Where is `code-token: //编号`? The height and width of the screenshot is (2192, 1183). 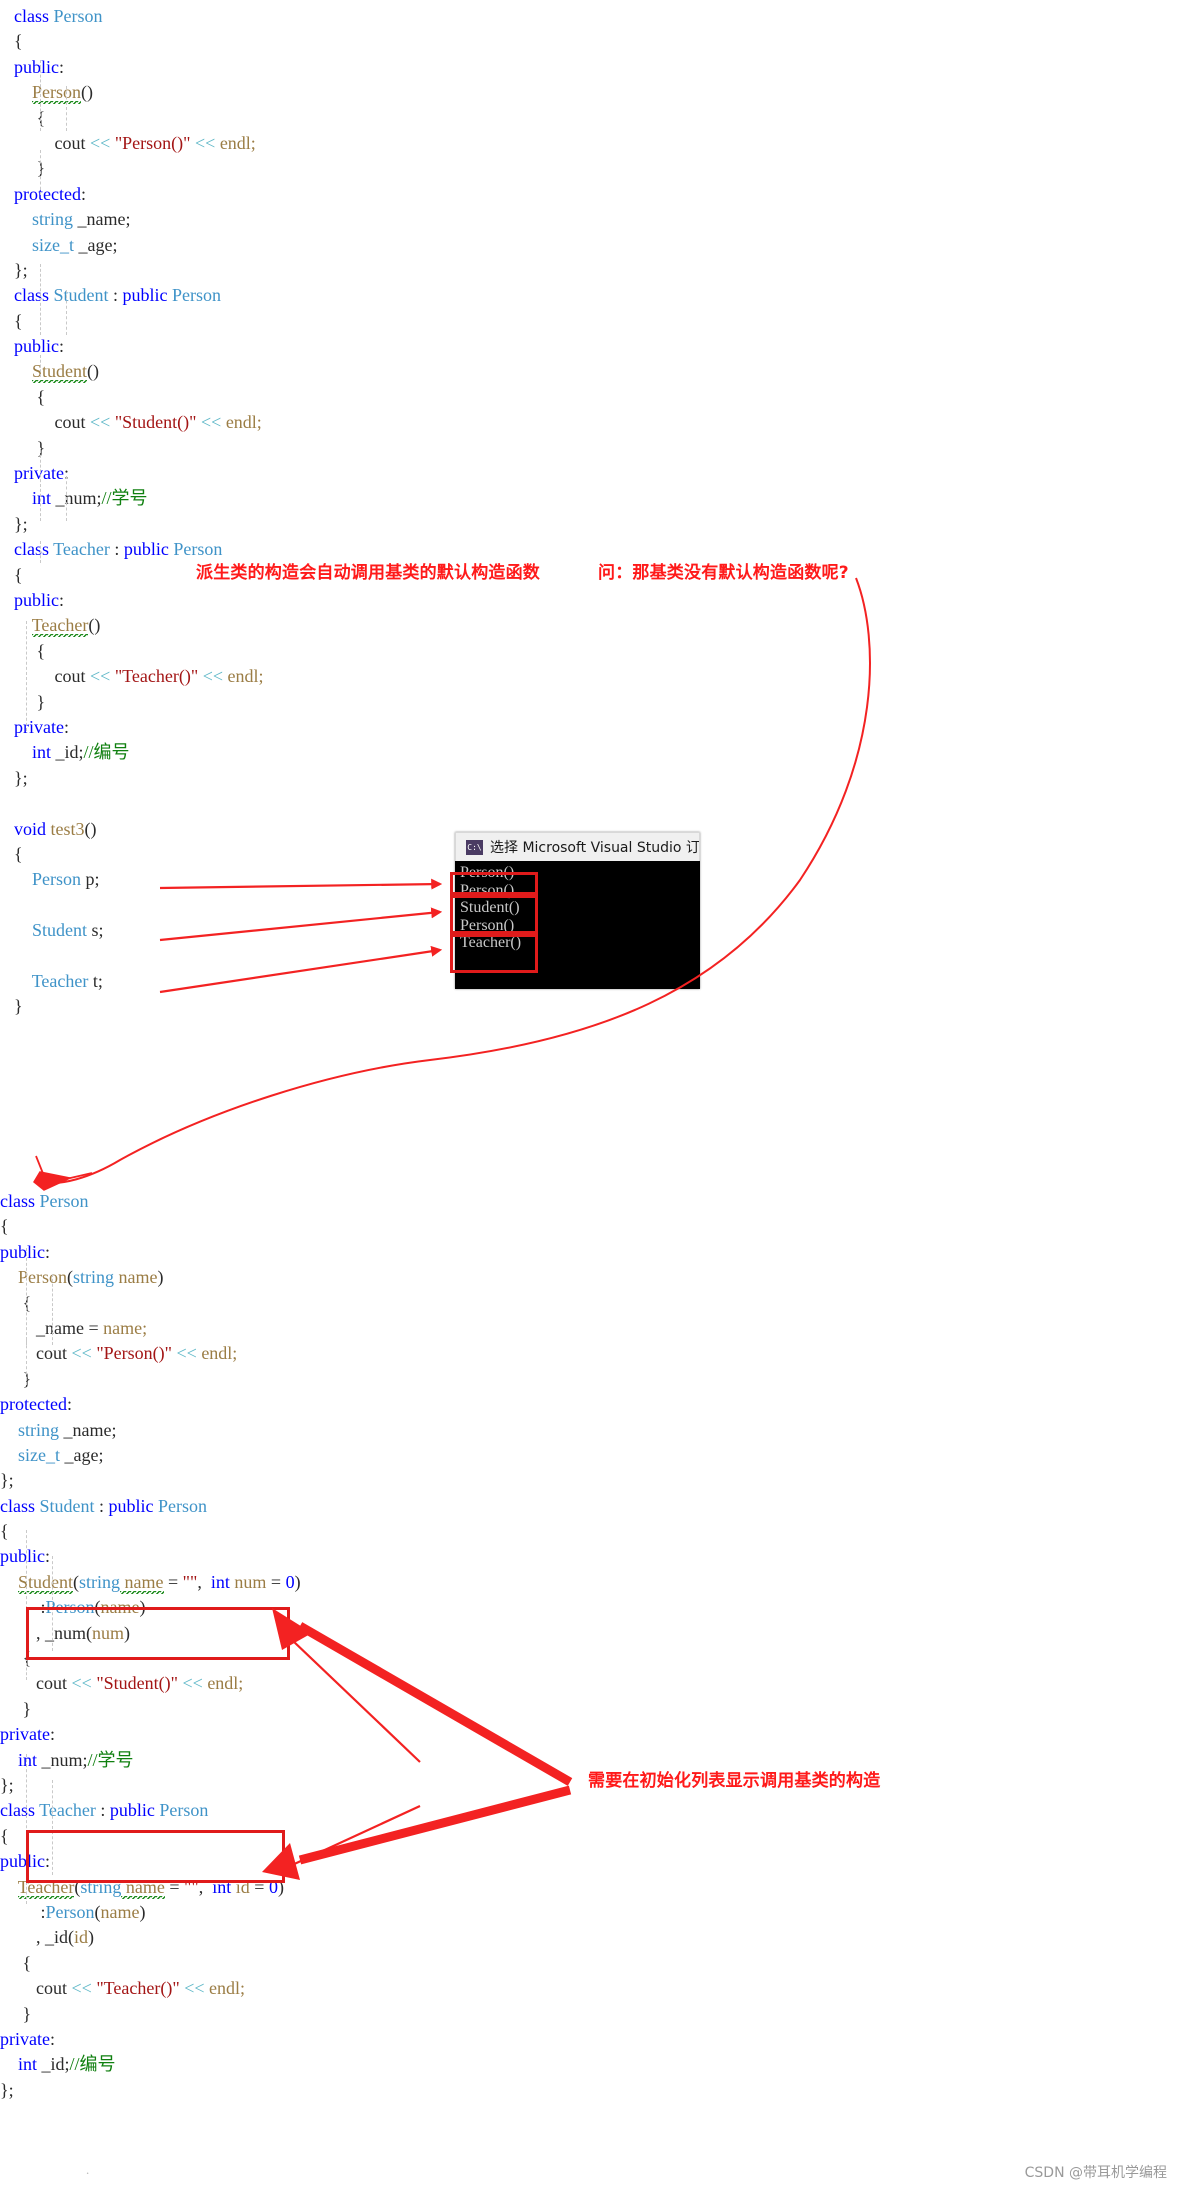
code-token: //编号 is located at coordinates (106, 752).